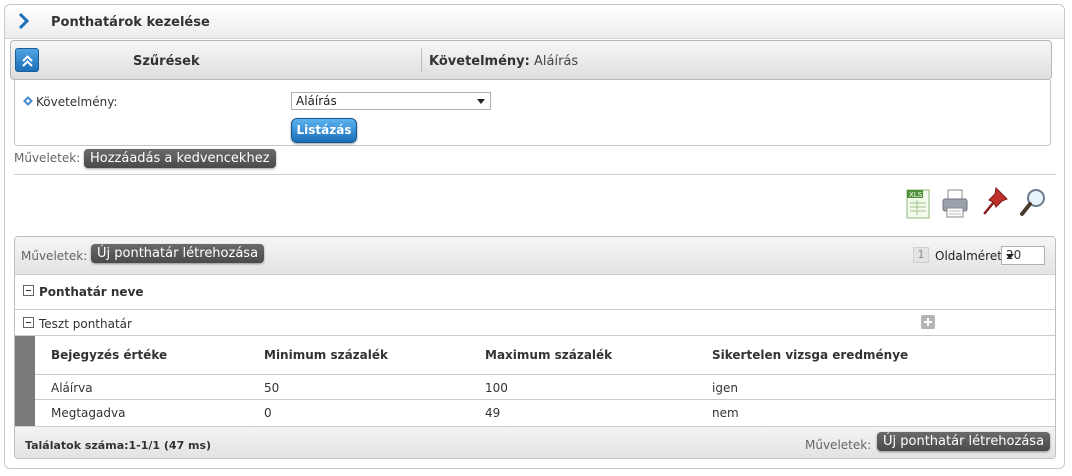 Image resolution: width=1072 pixels, height=476 pixels. I want to click on add-row-icon, so click(928, 322).